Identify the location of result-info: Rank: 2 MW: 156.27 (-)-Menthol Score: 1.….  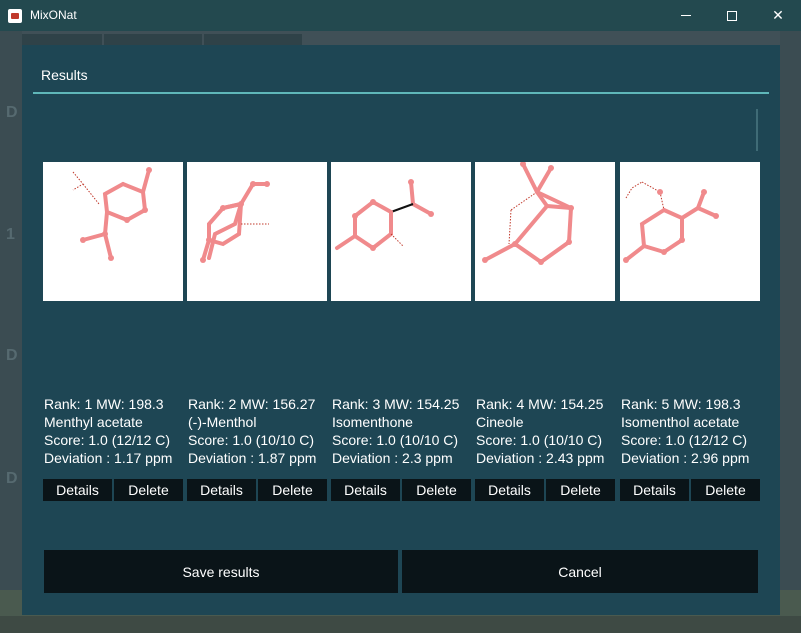
(263, 431).